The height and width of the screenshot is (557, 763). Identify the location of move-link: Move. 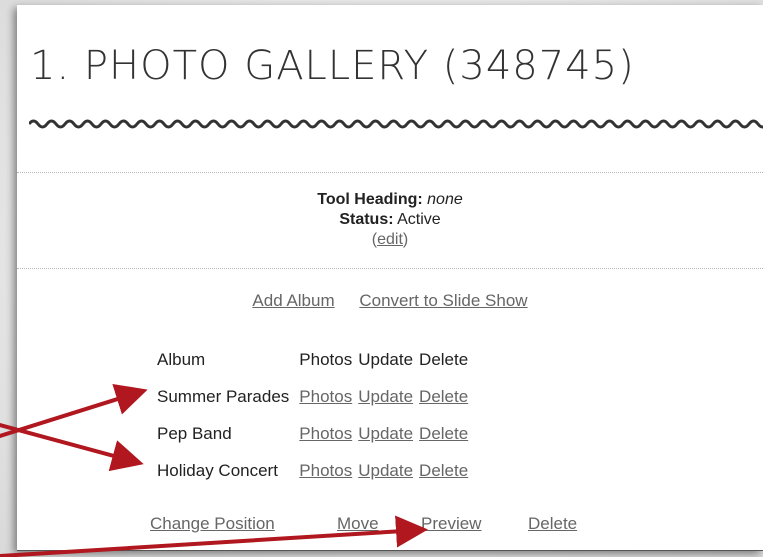
(358, 524).